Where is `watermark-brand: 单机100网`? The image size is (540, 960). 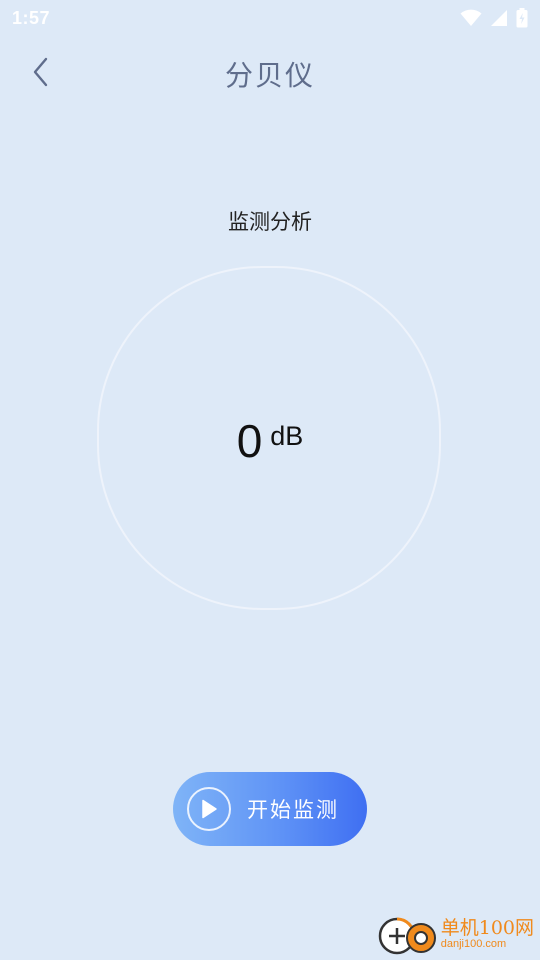 watermark-brand: 单机100网 is located at coordinates (487, 928).